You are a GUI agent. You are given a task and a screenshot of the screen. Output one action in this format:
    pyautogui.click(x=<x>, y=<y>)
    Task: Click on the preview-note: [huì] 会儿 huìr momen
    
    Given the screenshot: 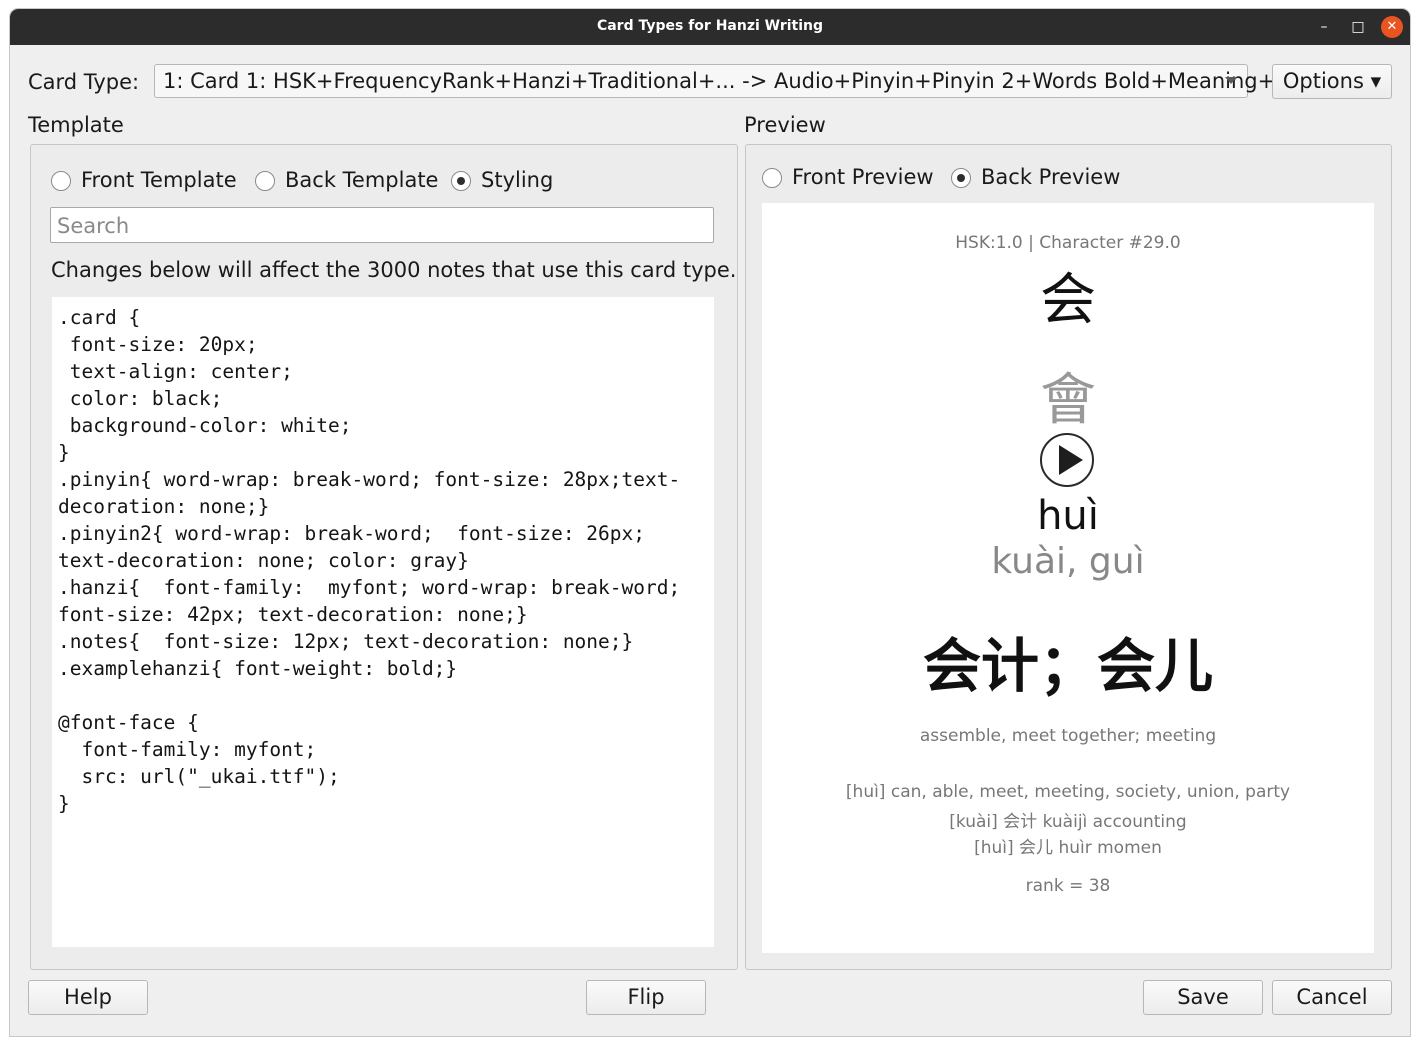 What is the action you would take?
    pyautogui.click(x=1068, y=848)
    